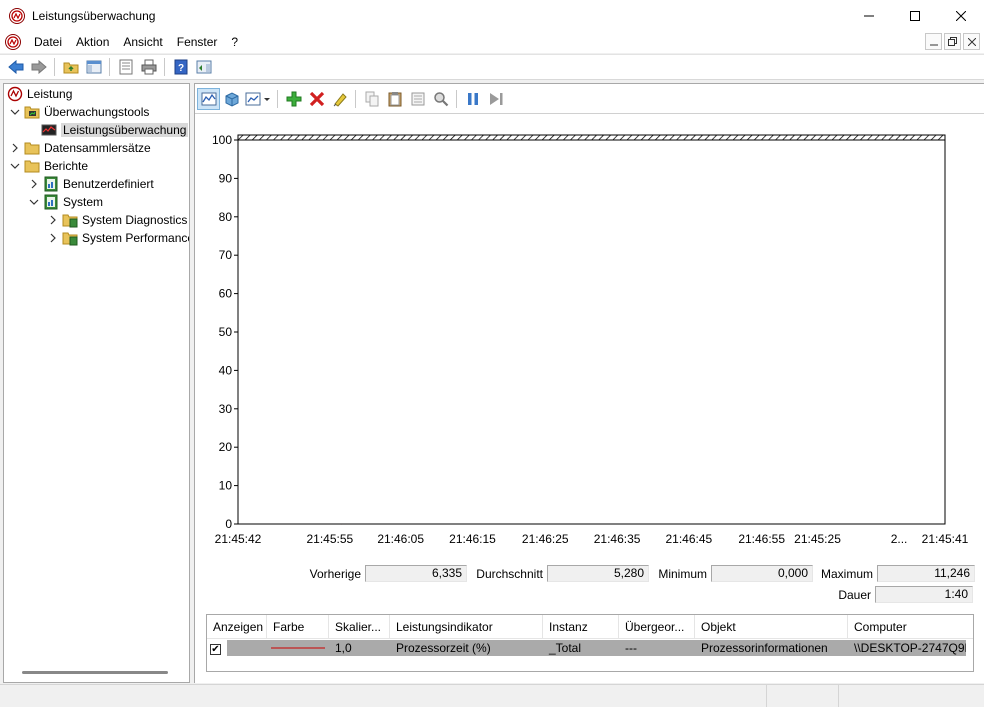 This screenshot has width=984, height=707. What do you see at coordinates (581, 627) in the screenshot?
I see `column-header-instanz: Instanz` at bounding box center [581, 627].